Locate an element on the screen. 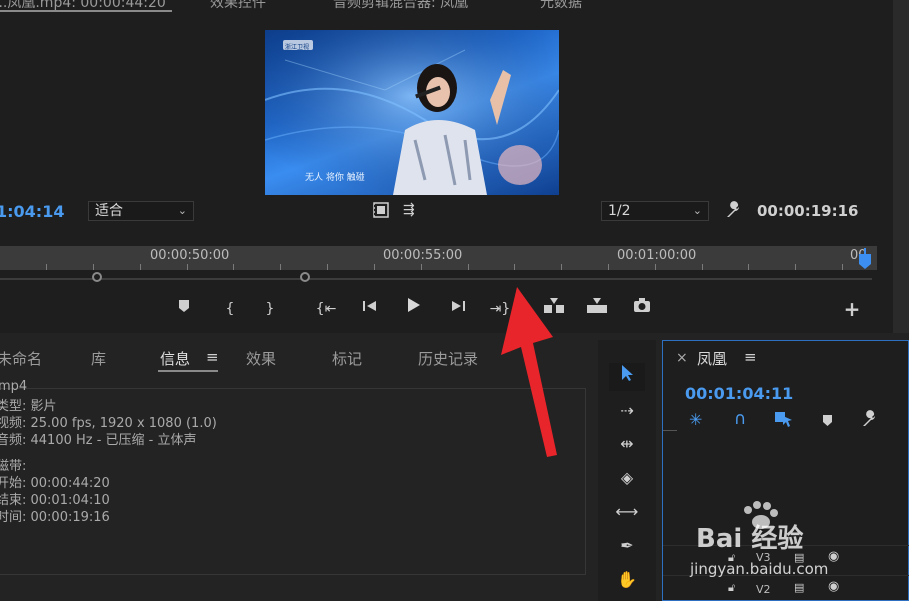 The width and height of the screenshot is (909, 601). step-forward-button is located at coordinates (458, 309).